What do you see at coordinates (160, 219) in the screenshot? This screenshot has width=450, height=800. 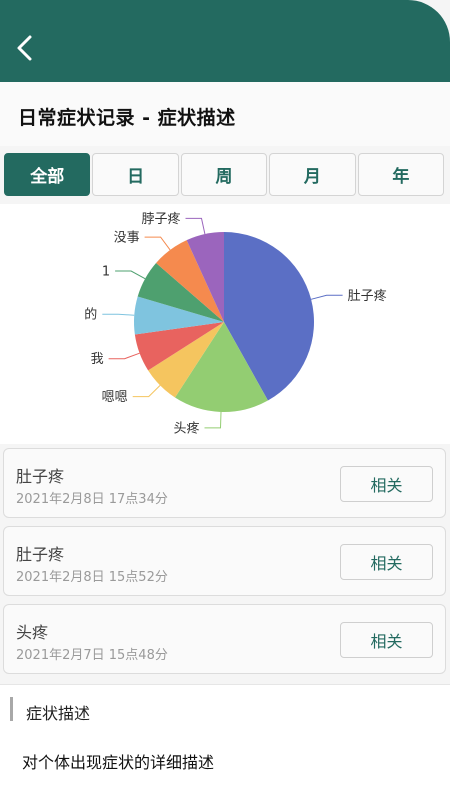 I see `pie-slice-label: 脖子疼` at bounding box center [160, 219].